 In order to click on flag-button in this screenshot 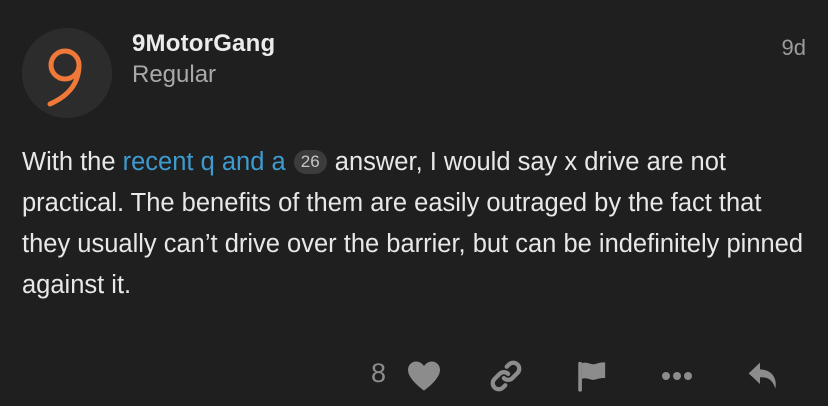, I will do `click(591, 376)`.